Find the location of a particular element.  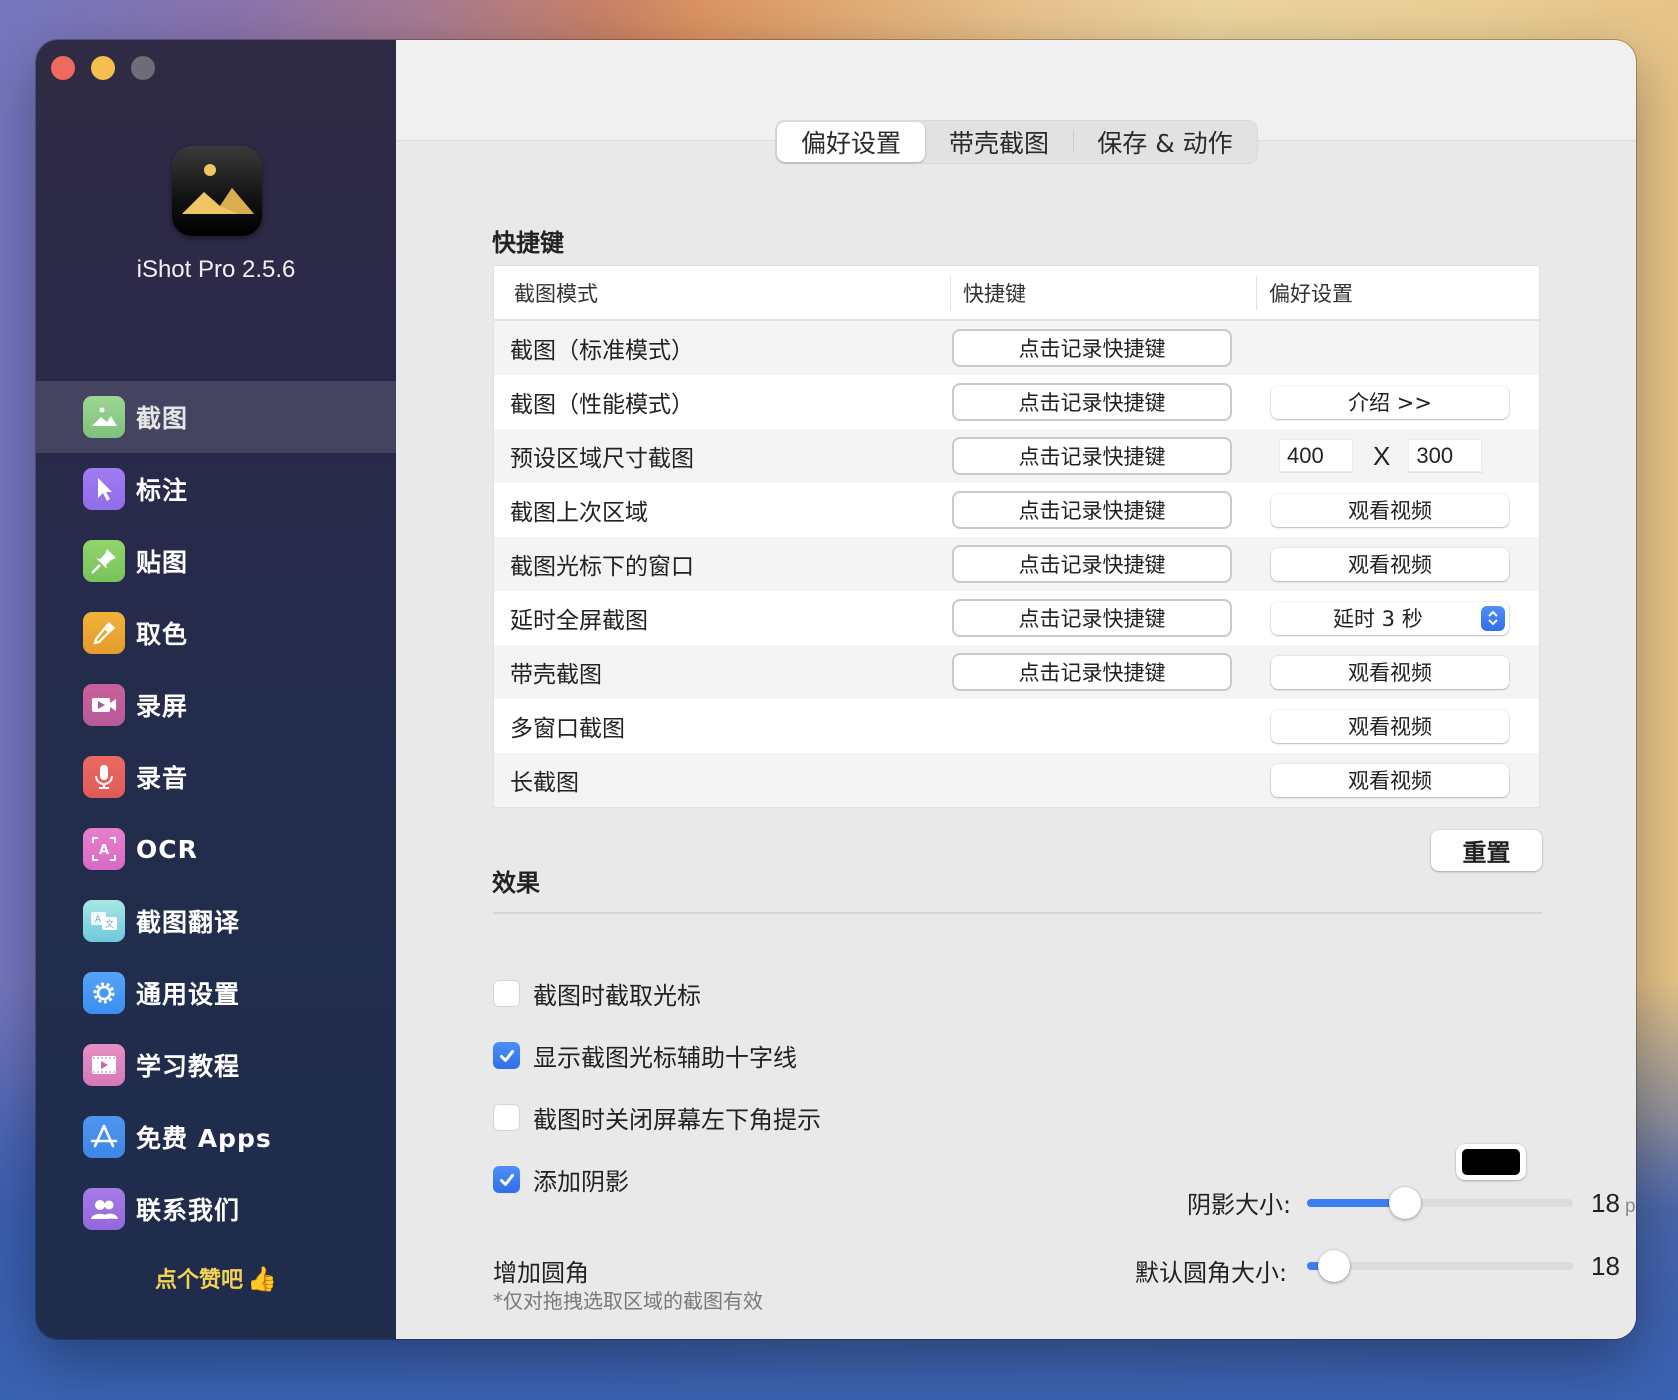

photo-icon is located at coordinates (104, 417).